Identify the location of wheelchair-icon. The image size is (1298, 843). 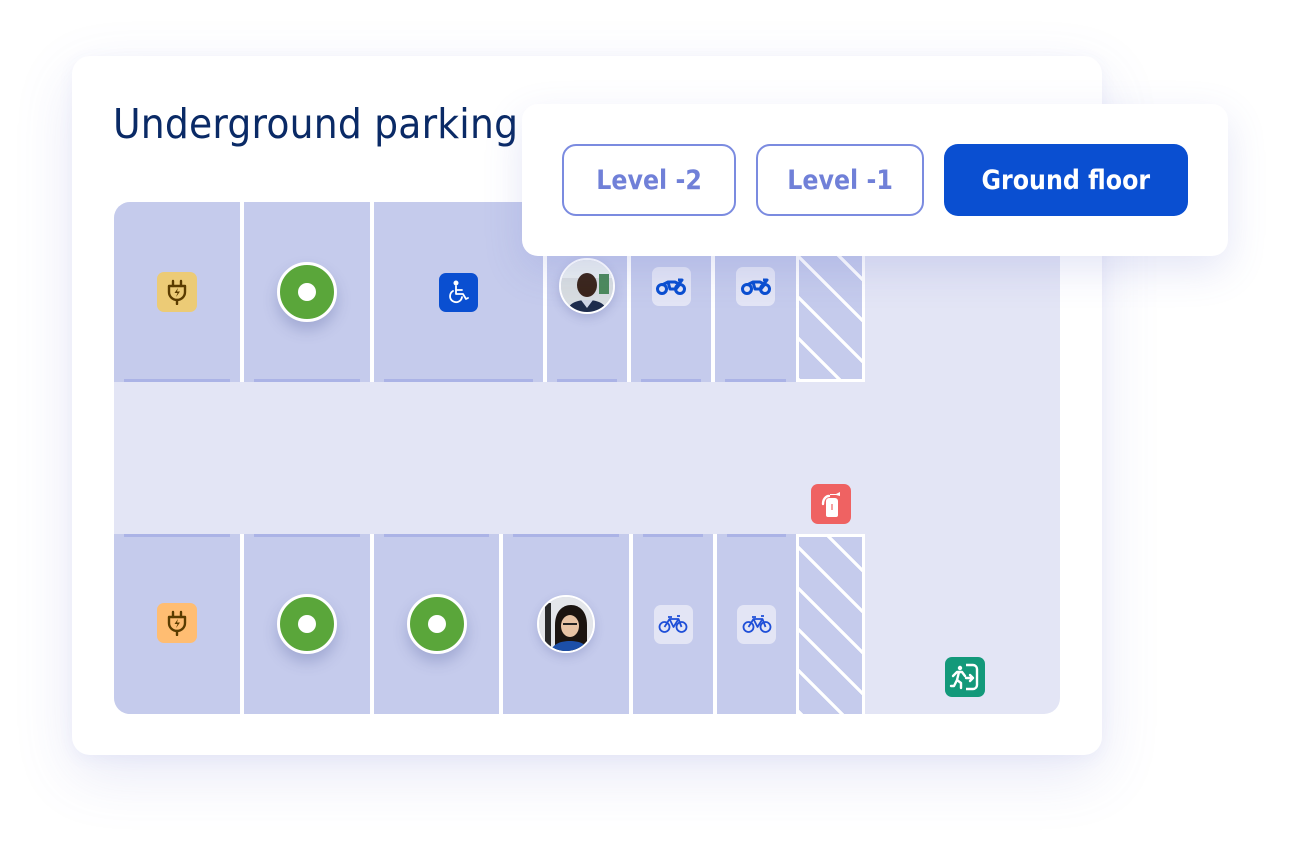
(458, 292).